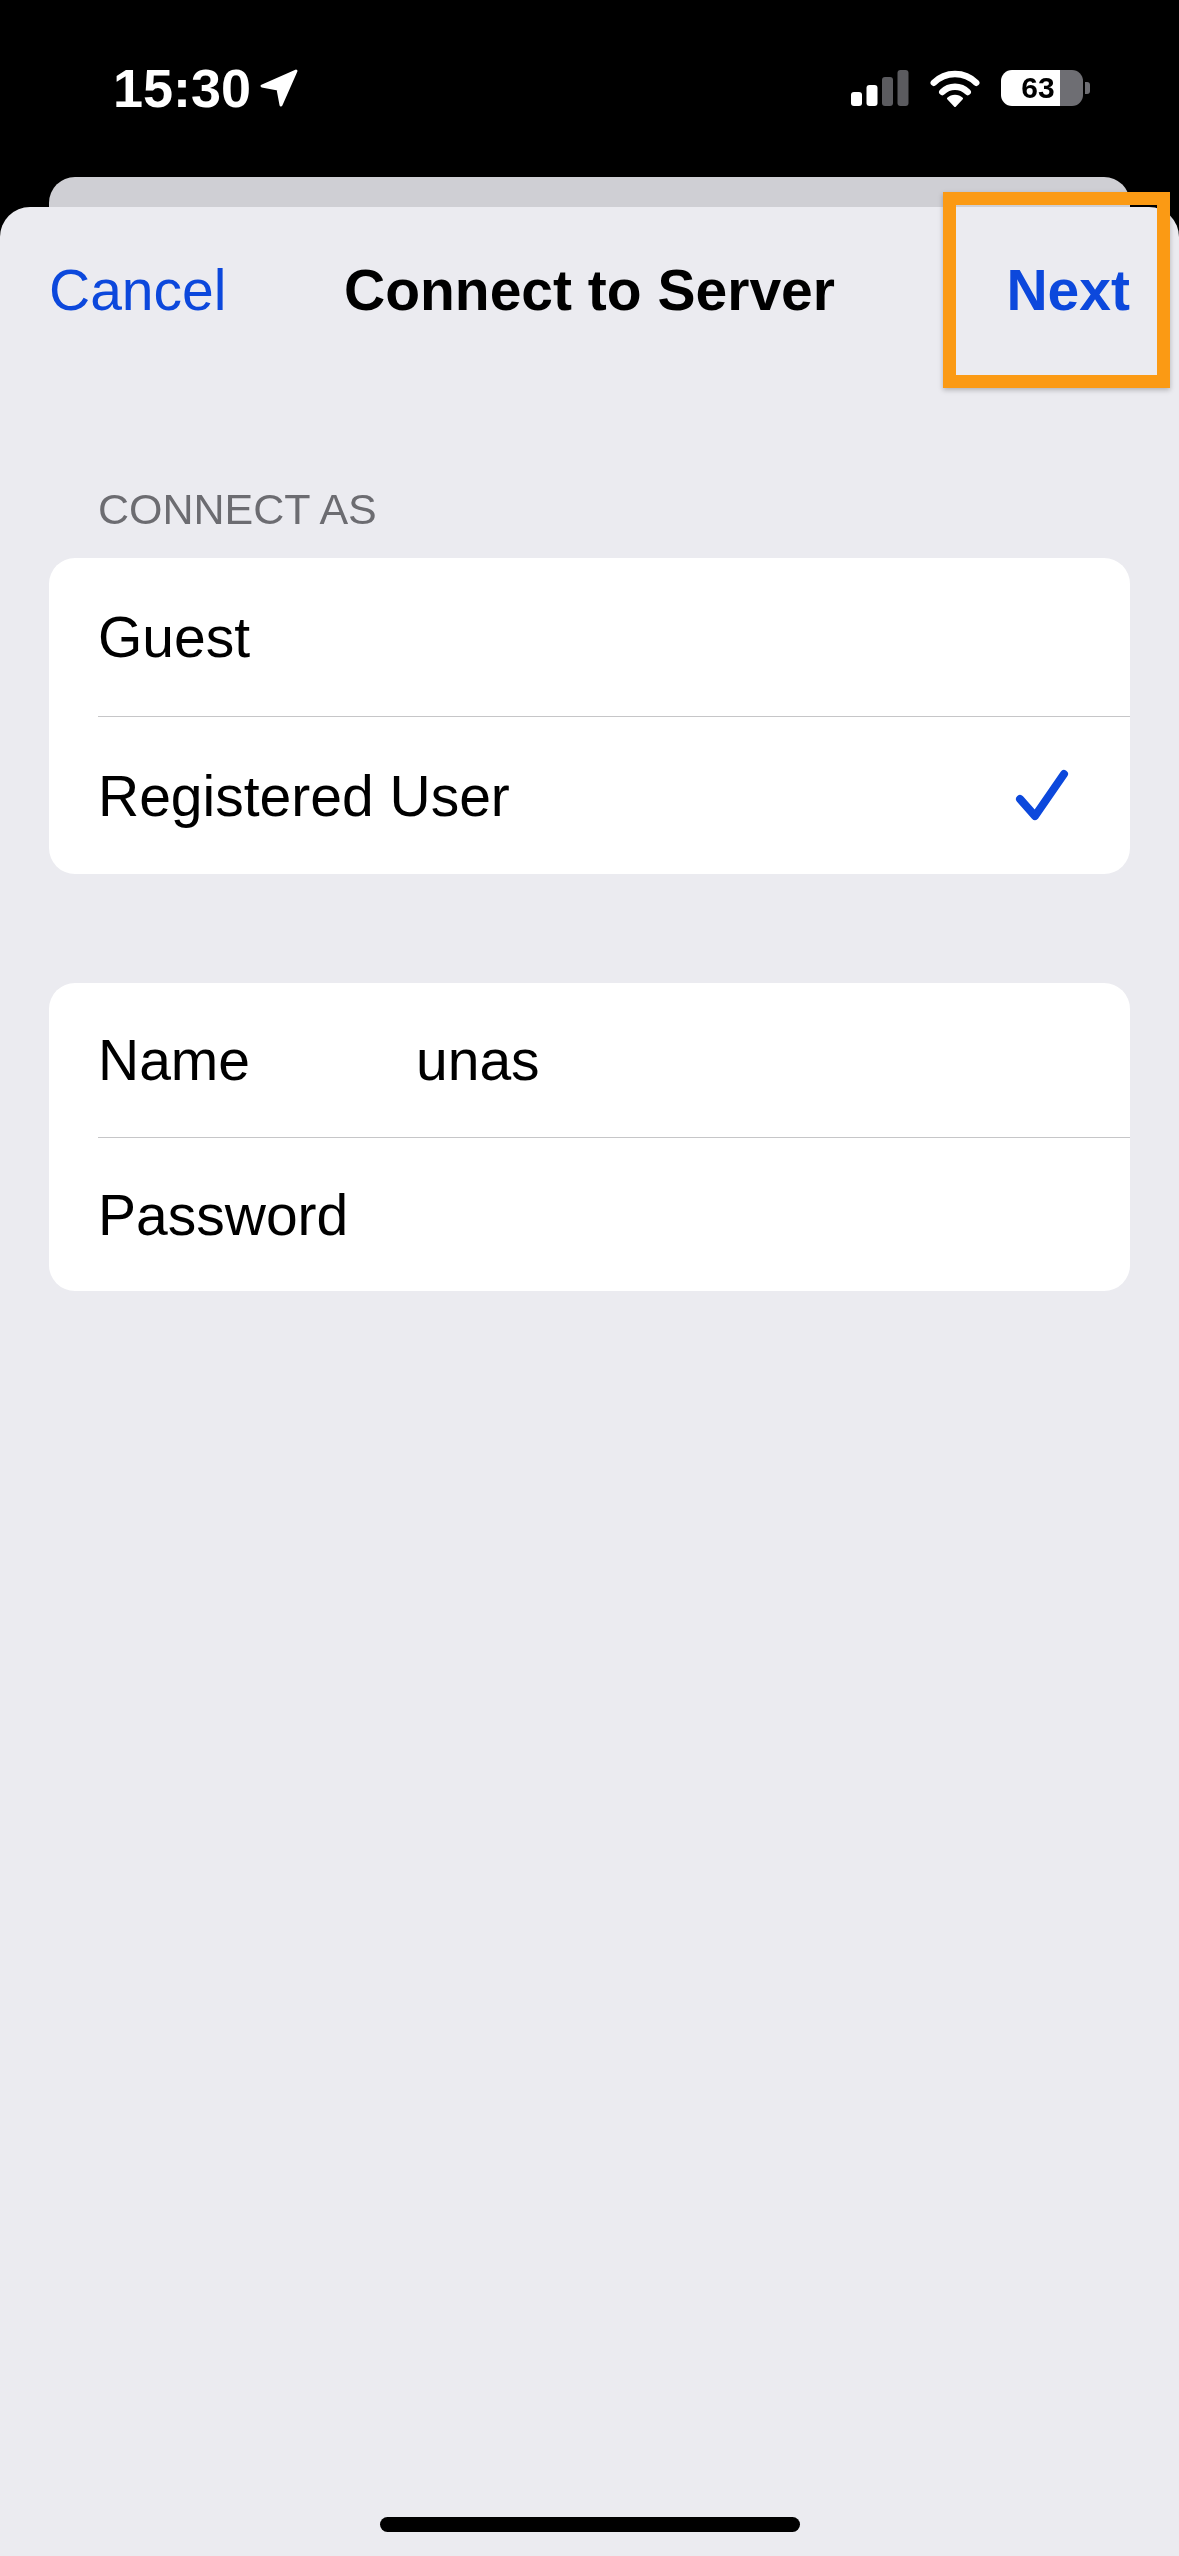 The image size is (1179, 2556). I want to click on signal-icon, so click(880, 88).